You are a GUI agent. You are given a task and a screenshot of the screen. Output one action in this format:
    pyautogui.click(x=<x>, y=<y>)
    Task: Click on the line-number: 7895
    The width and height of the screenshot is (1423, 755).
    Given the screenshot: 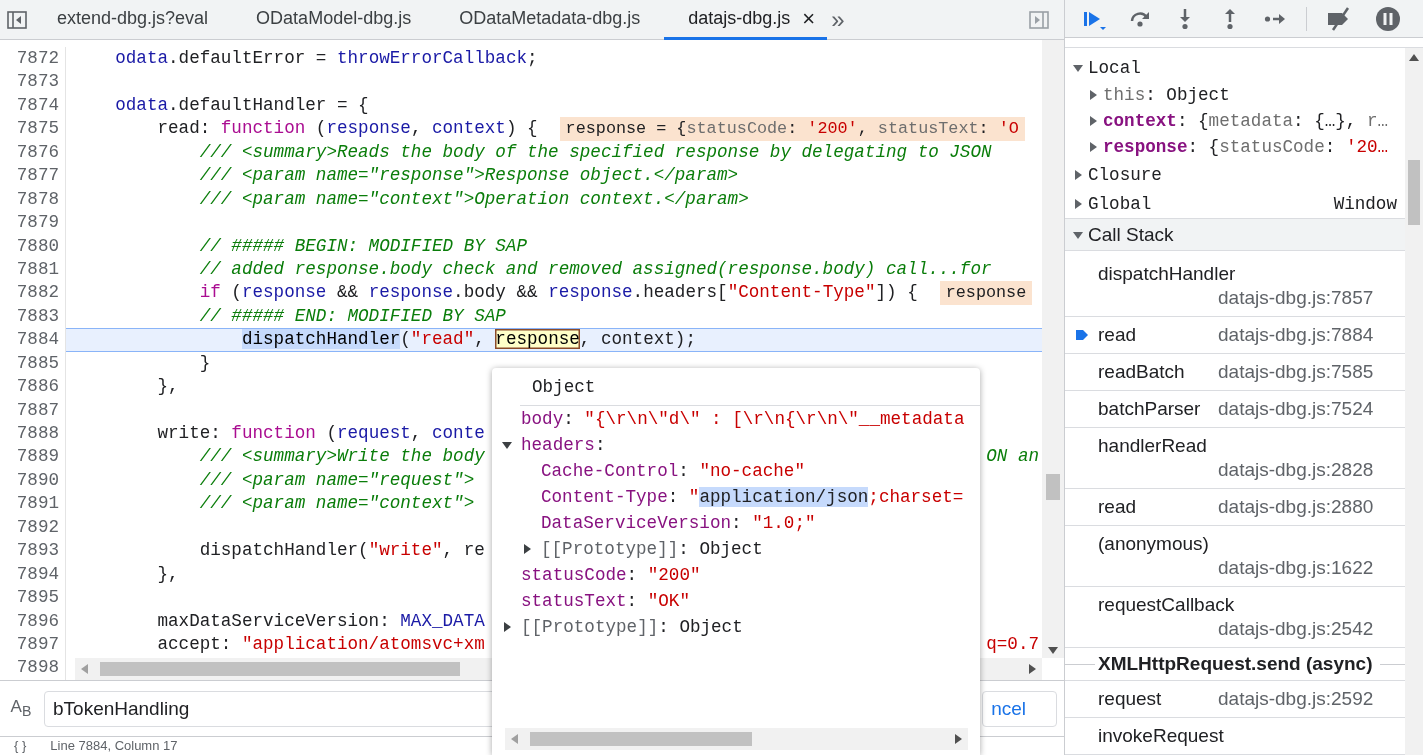 What is the action you would take?
    pyautogui.click(x=33, y=598)
    